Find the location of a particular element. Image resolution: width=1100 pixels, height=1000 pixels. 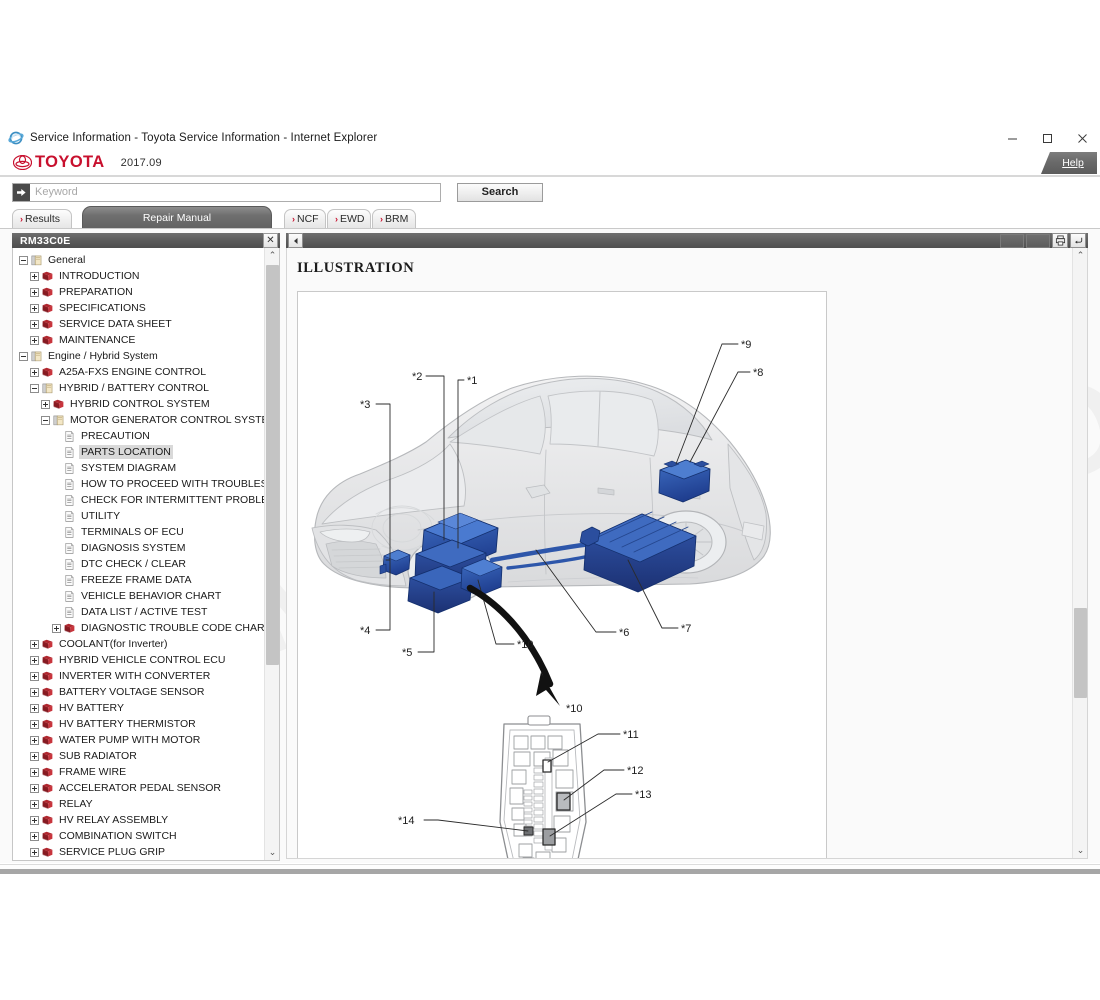

minimize-button is located at coordinates (1012, 138).